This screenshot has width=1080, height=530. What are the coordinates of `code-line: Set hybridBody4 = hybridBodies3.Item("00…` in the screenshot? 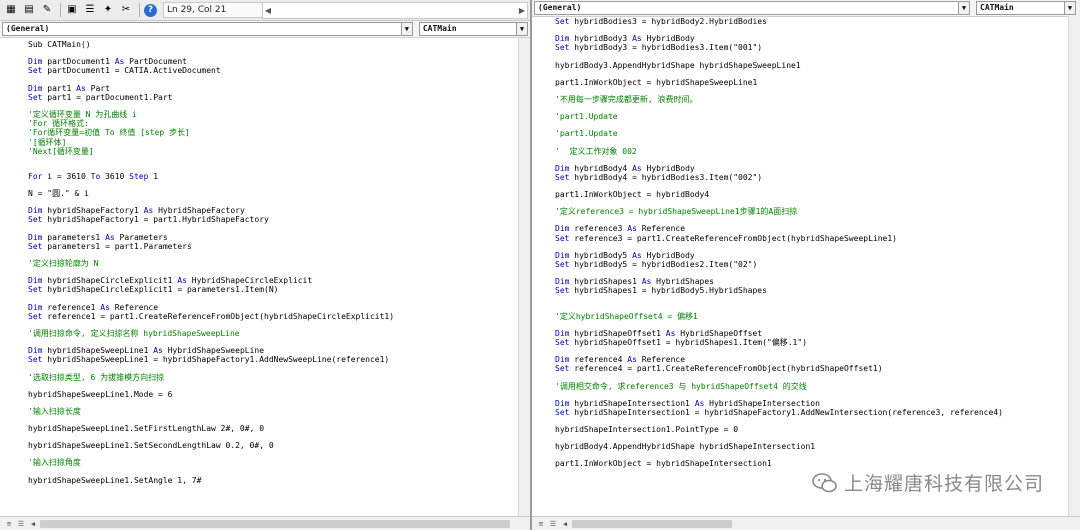 It's located at (811, 177).